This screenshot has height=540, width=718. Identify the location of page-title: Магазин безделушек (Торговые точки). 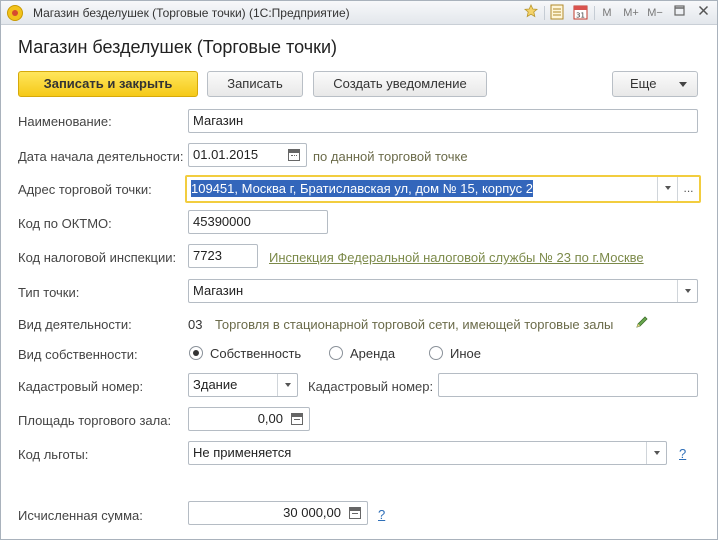
(178, 47).